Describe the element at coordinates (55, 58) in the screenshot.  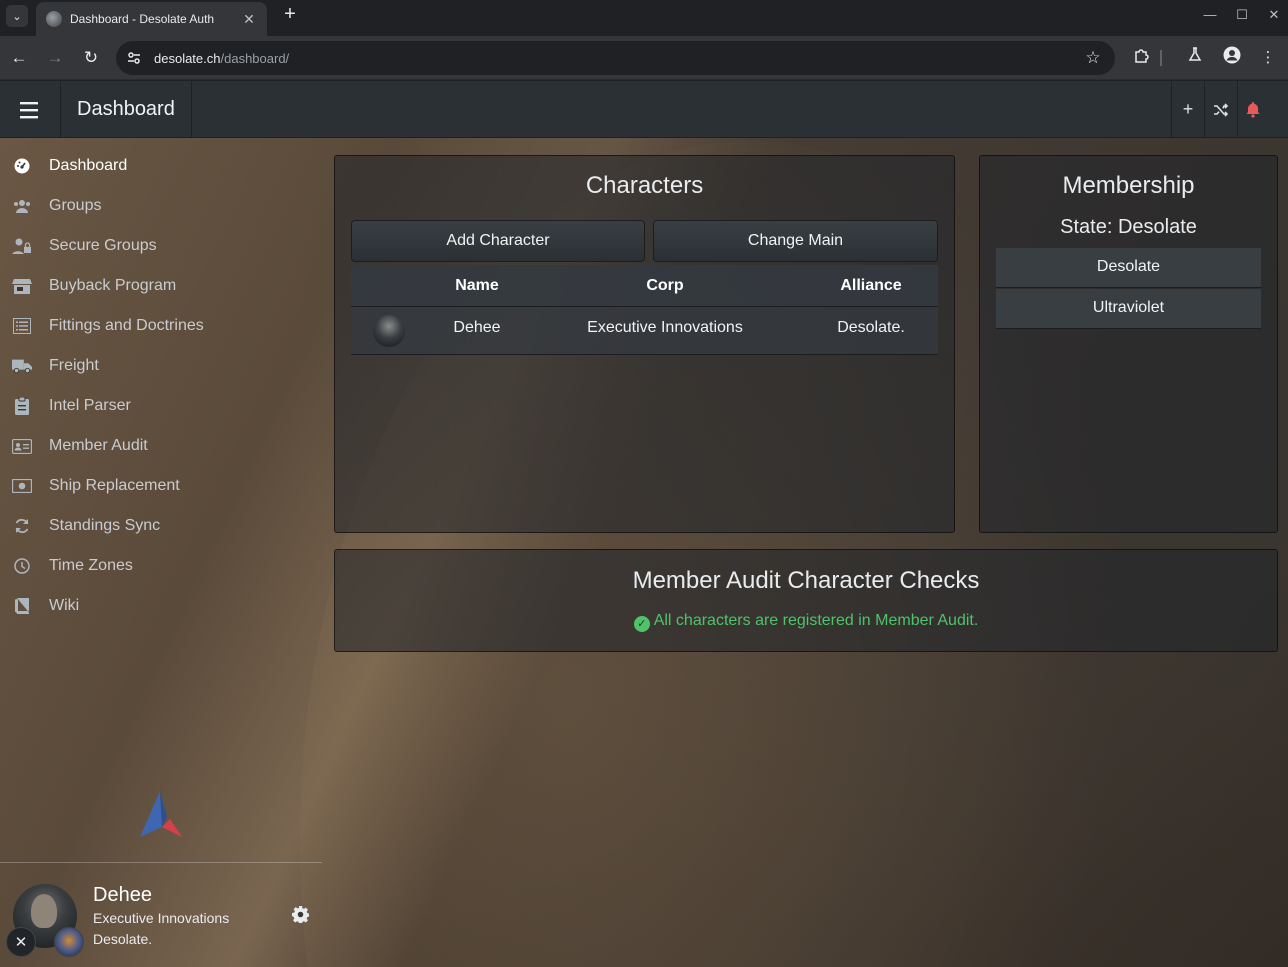
I see `forward-button: →` at that location.